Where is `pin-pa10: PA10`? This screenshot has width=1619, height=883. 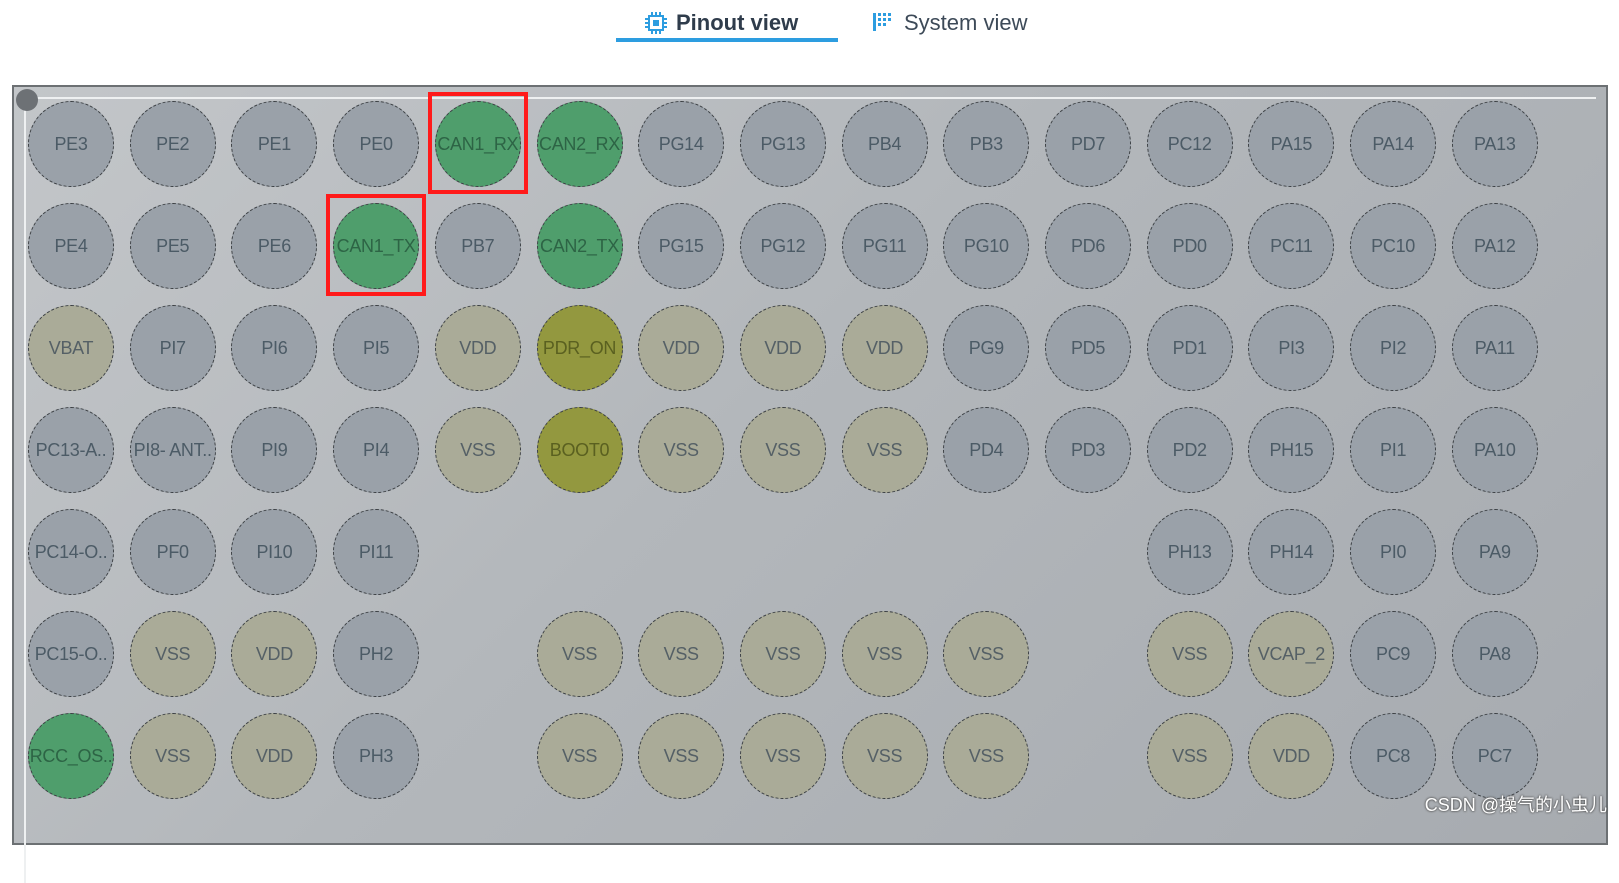
pin-pa10: PA10 is located at coordinates (1494, 450).